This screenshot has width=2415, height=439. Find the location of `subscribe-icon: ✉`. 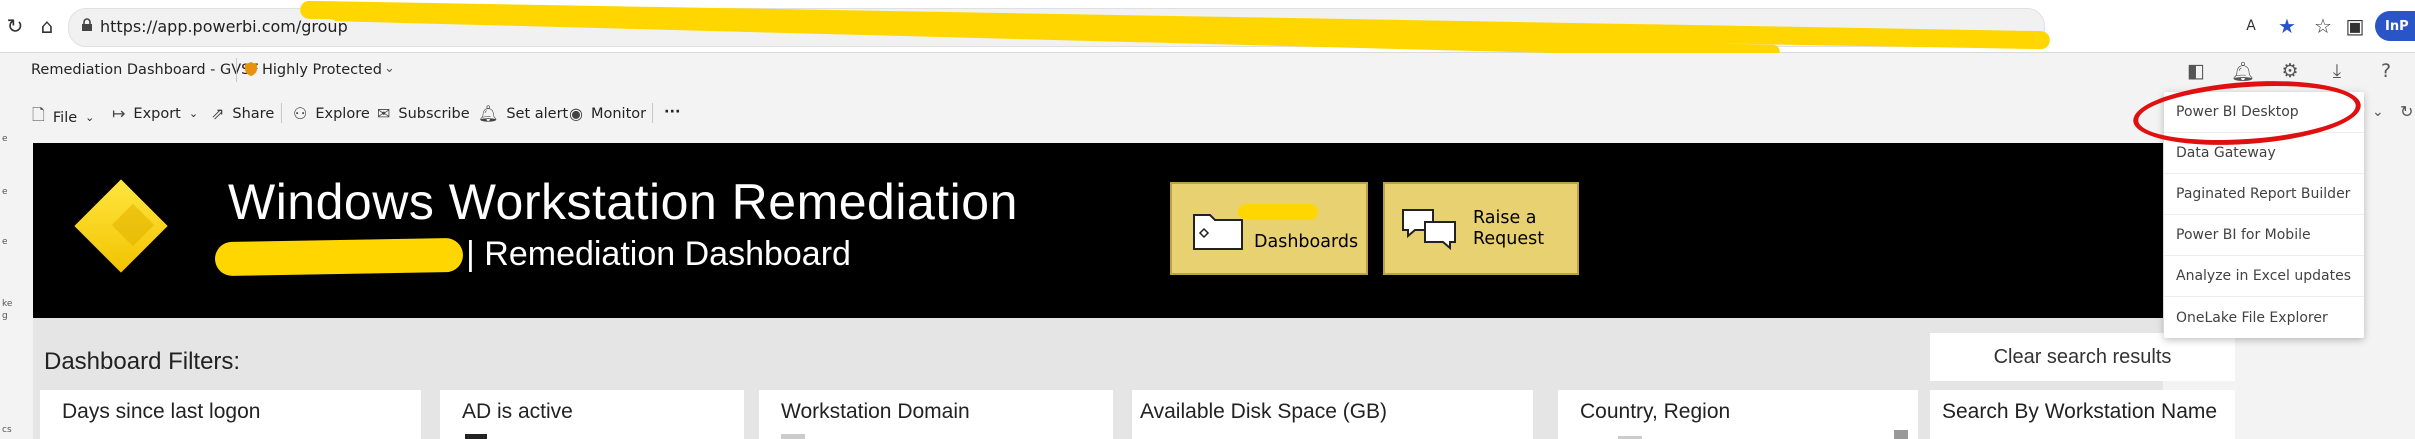

subscribe-icon: ✉ is located at coordinates (384, 113).